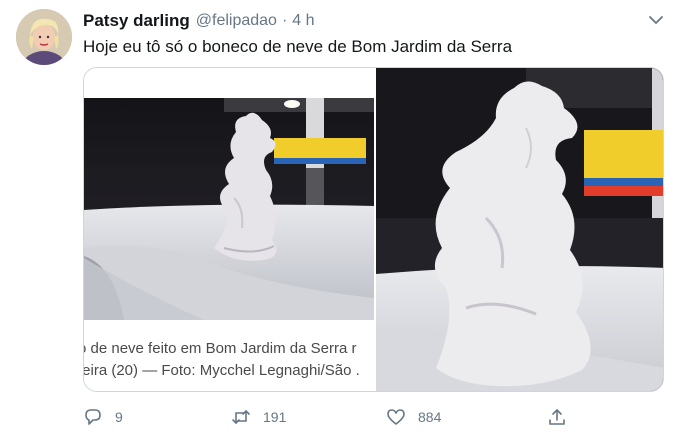 The width and height of the screenshot is (680, 437). I want to click on reply-count: 9, so click(119, 417).